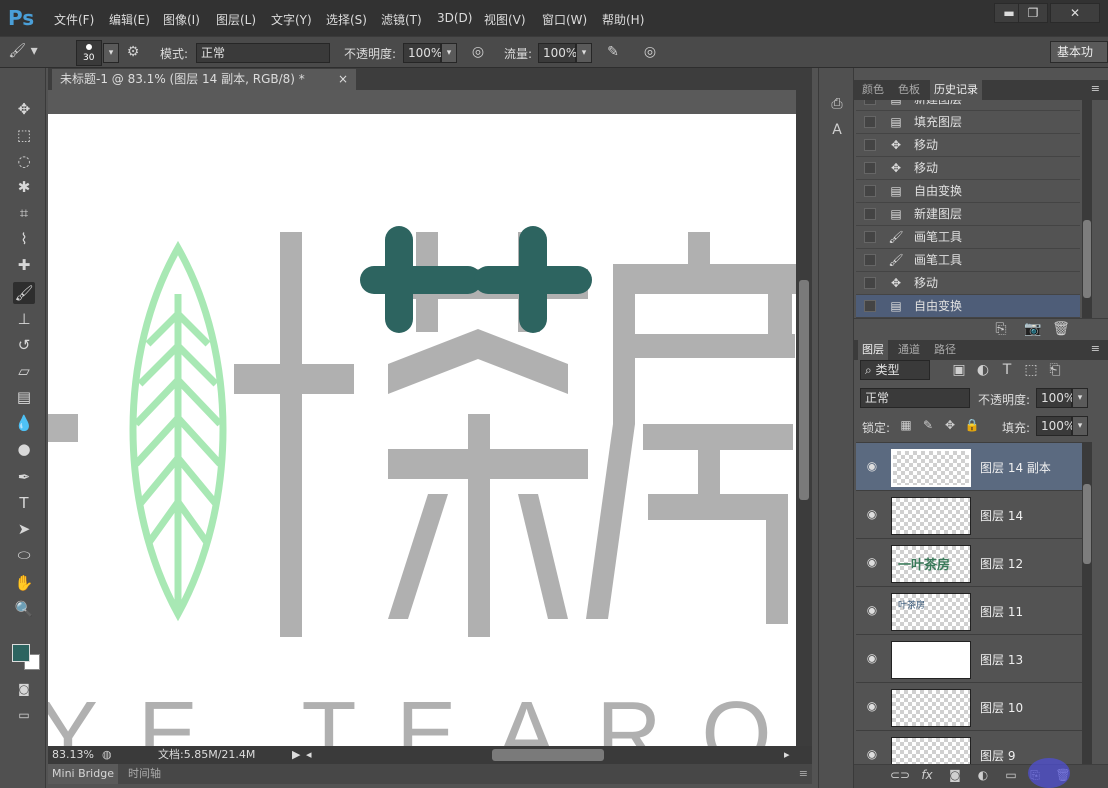 The height and width of the screenshot is (788, 1108). Describe the element at coordinates (24, 609) in the screenshot. I see `zoom-tool-icon: 🔍` at that location.